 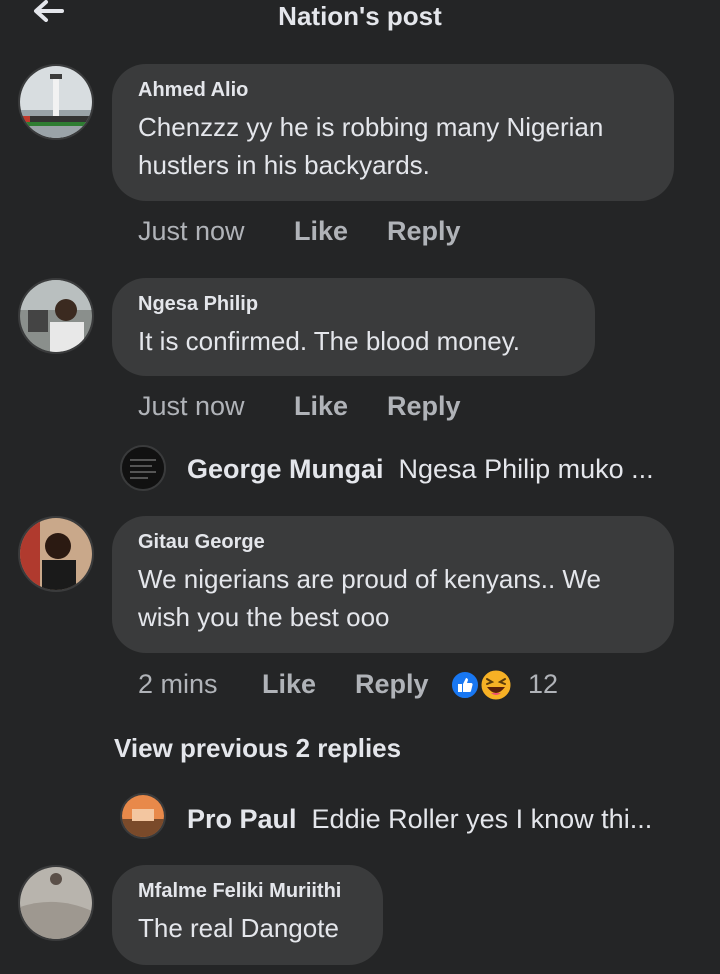 I want to click on reply-author: George Mungai, so click(x=285, y=469).